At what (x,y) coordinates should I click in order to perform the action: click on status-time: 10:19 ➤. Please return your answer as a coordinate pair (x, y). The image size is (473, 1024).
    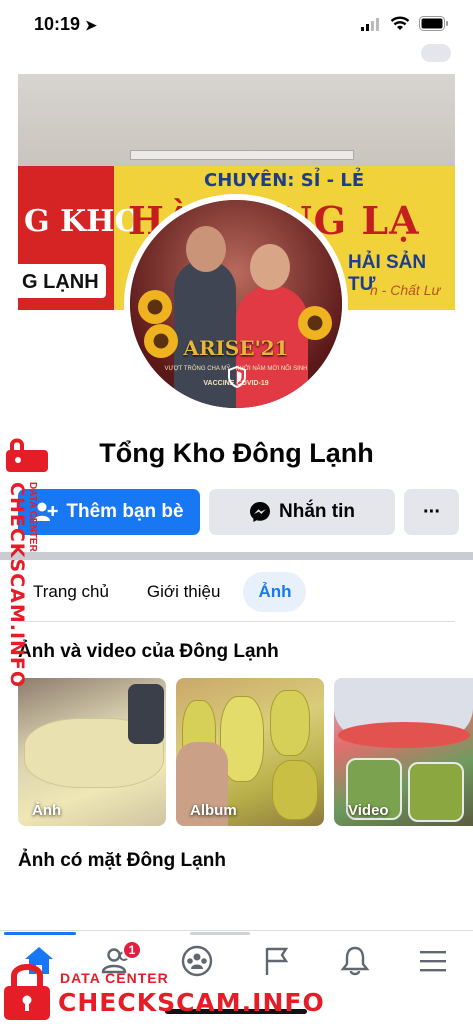
    Looking at the image, I should click on (65, 24).